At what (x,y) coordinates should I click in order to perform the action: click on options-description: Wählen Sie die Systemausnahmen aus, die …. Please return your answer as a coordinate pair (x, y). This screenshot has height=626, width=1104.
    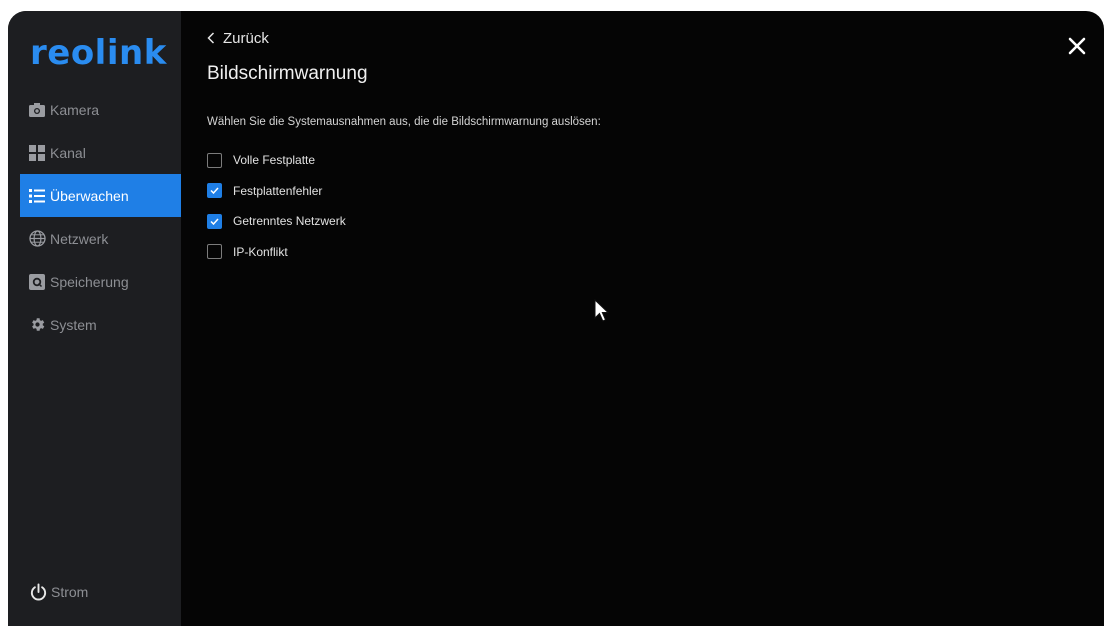
    Looking at the image, I should click on (404, 122).